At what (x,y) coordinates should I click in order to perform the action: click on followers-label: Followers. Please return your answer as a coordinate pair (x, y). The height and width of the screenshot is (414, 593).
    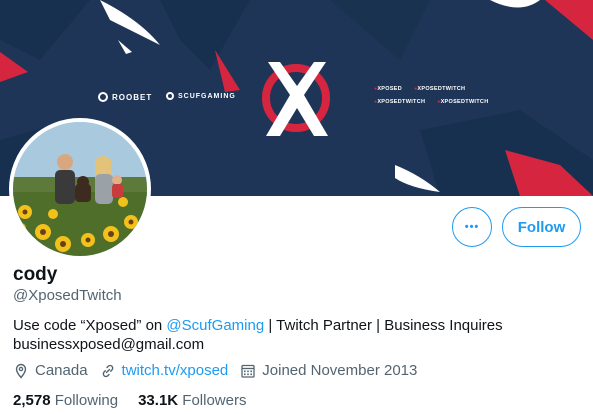
    Looking at the image, I should click on (214, 400).